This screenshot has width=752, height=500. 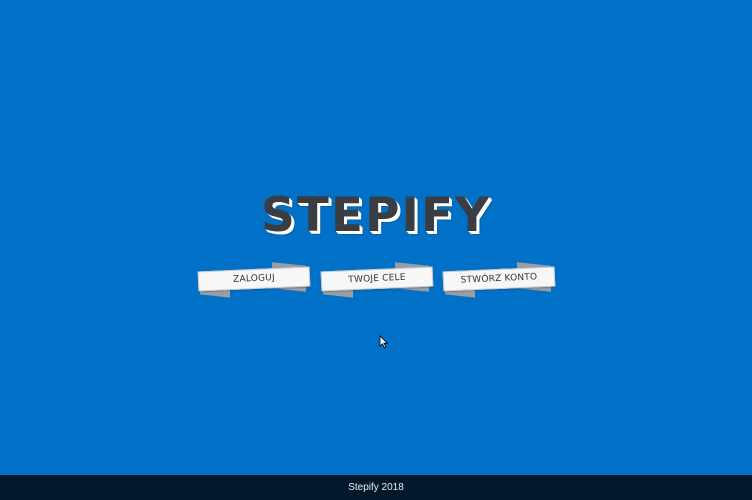 I want to click on create-account-button-label: STWÓRZ KONTO, so click(x=499, y=279).